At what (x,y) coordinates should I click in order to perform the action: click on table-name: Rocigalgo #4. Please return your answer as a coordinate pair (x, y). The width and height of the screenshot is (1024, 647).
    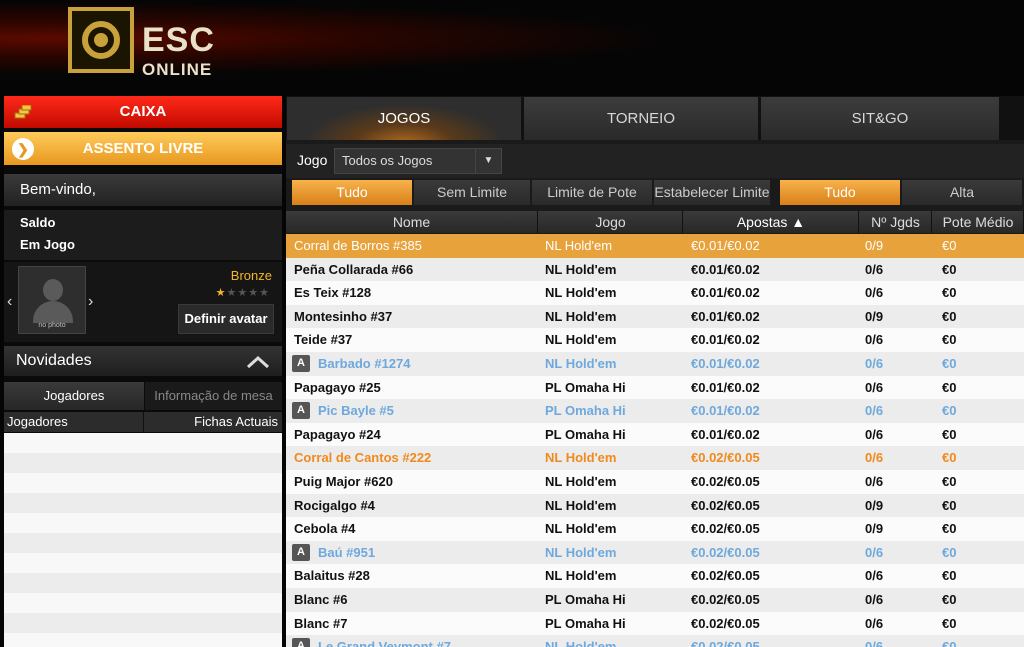
    Looking at the image, I should click on (334, 505).